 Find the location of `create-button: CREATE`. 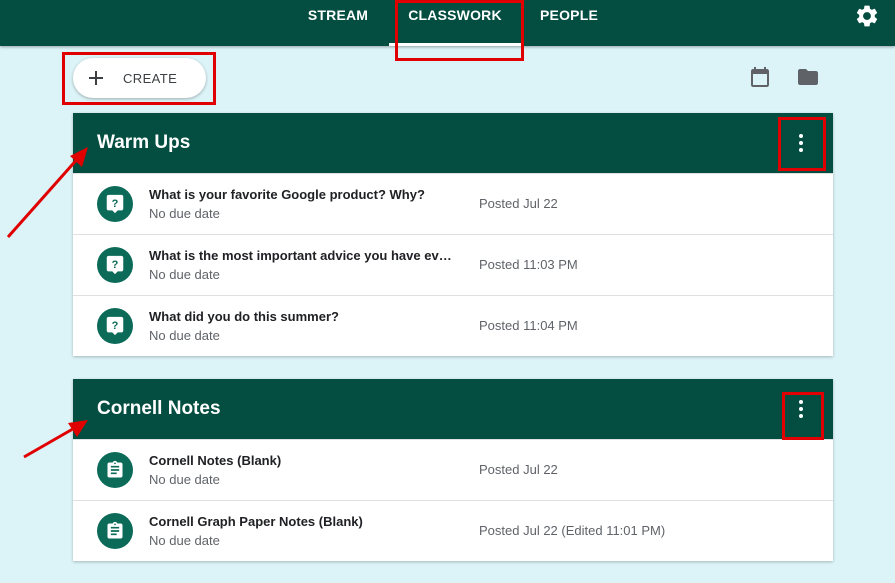

create-button: CREATE is located at coordinates (139, 78).